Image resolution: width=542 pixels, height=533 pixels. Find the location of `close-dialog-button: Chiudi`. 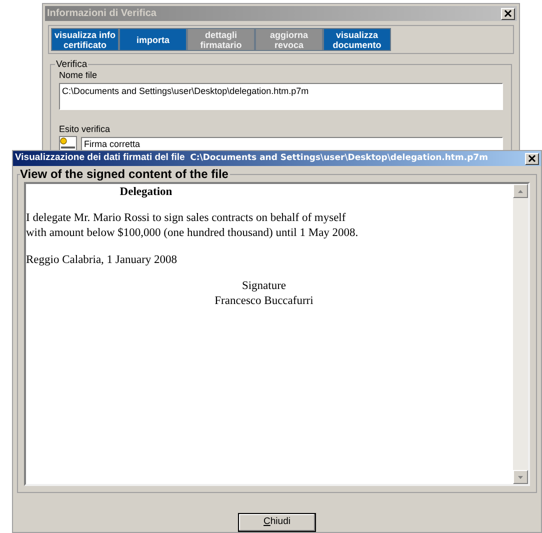

close-dialog-button: Chiudi is located at coordinates (277, 522).